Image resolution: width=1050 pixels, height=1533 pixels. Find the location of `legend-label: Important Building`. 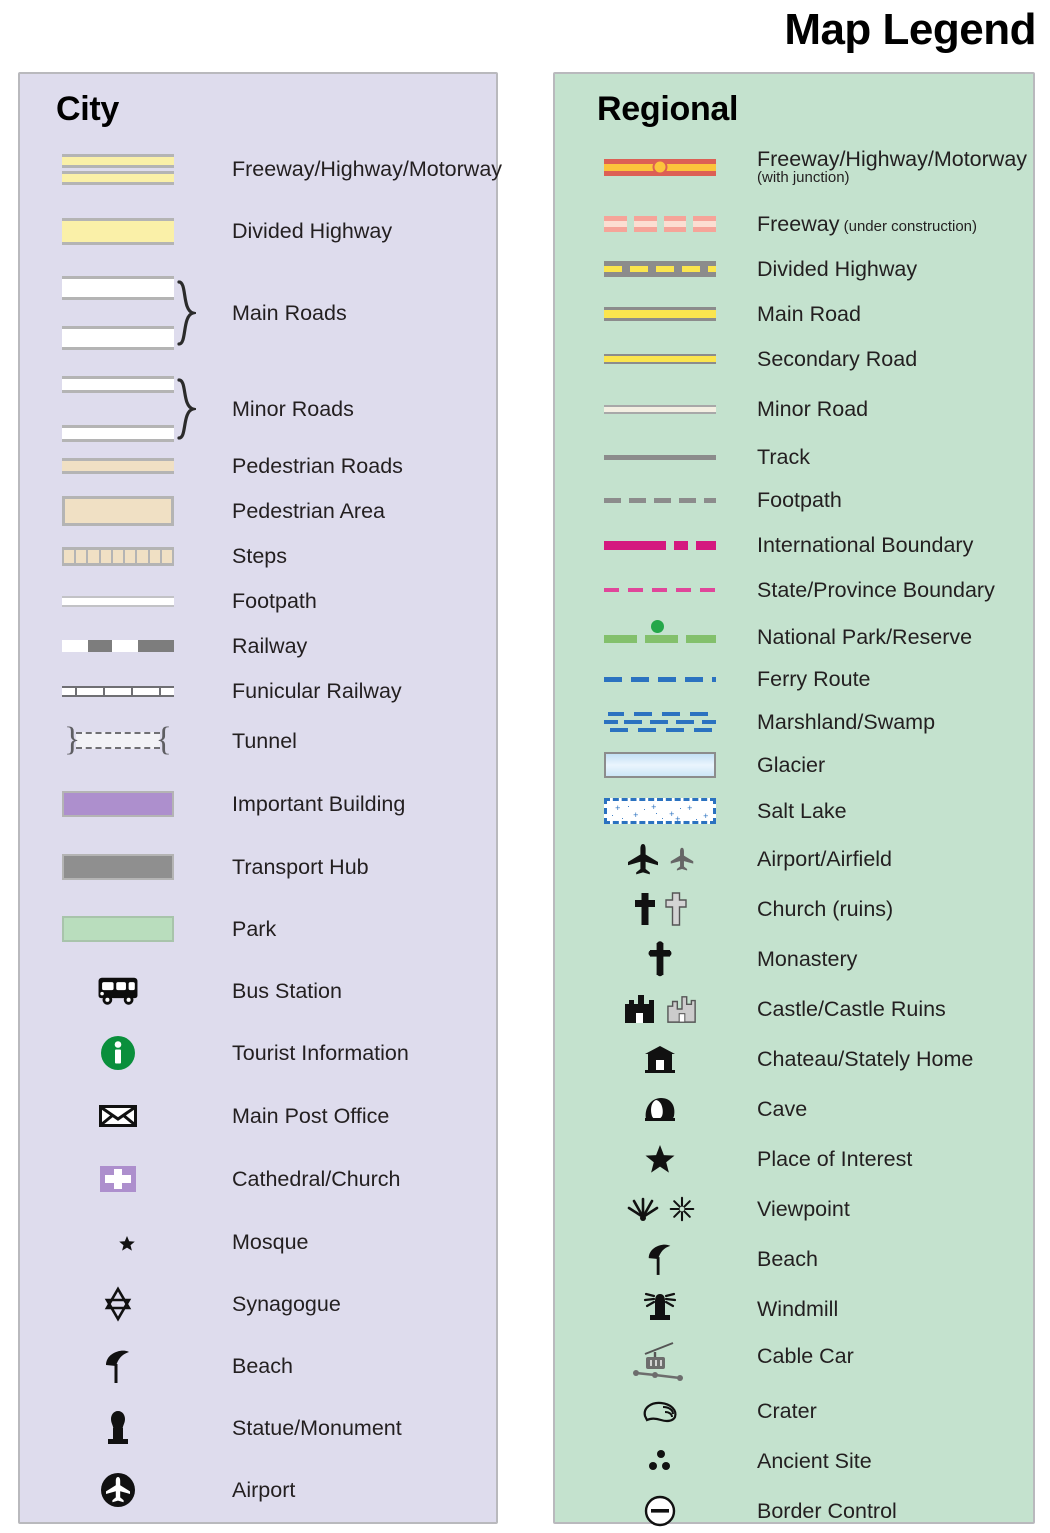

legend-label: Important Building is located at coordinates (319, 803).